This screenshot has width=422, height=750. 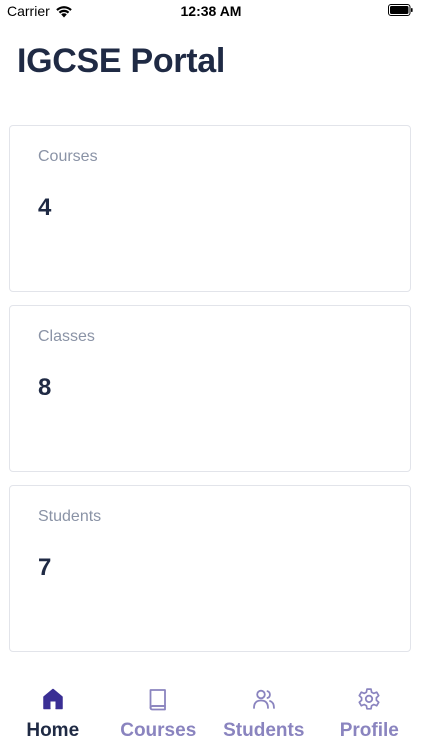 I want to click on tab-label: Home, so click(x=53, y=730).